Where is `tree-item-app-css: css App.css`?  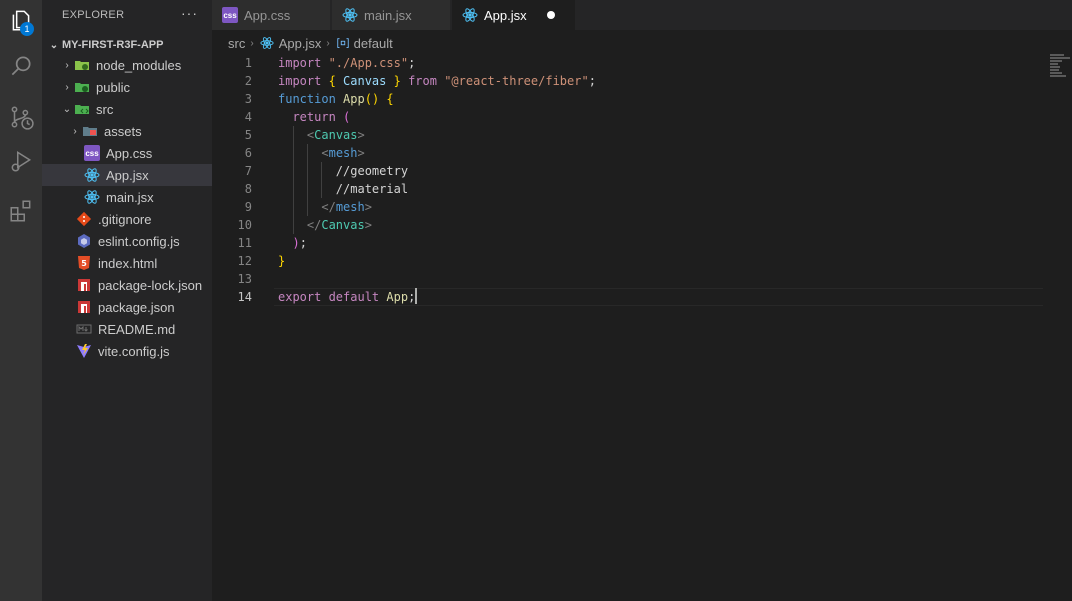
tree-item-app-css: css App.css is located at coordinates (127, 153).